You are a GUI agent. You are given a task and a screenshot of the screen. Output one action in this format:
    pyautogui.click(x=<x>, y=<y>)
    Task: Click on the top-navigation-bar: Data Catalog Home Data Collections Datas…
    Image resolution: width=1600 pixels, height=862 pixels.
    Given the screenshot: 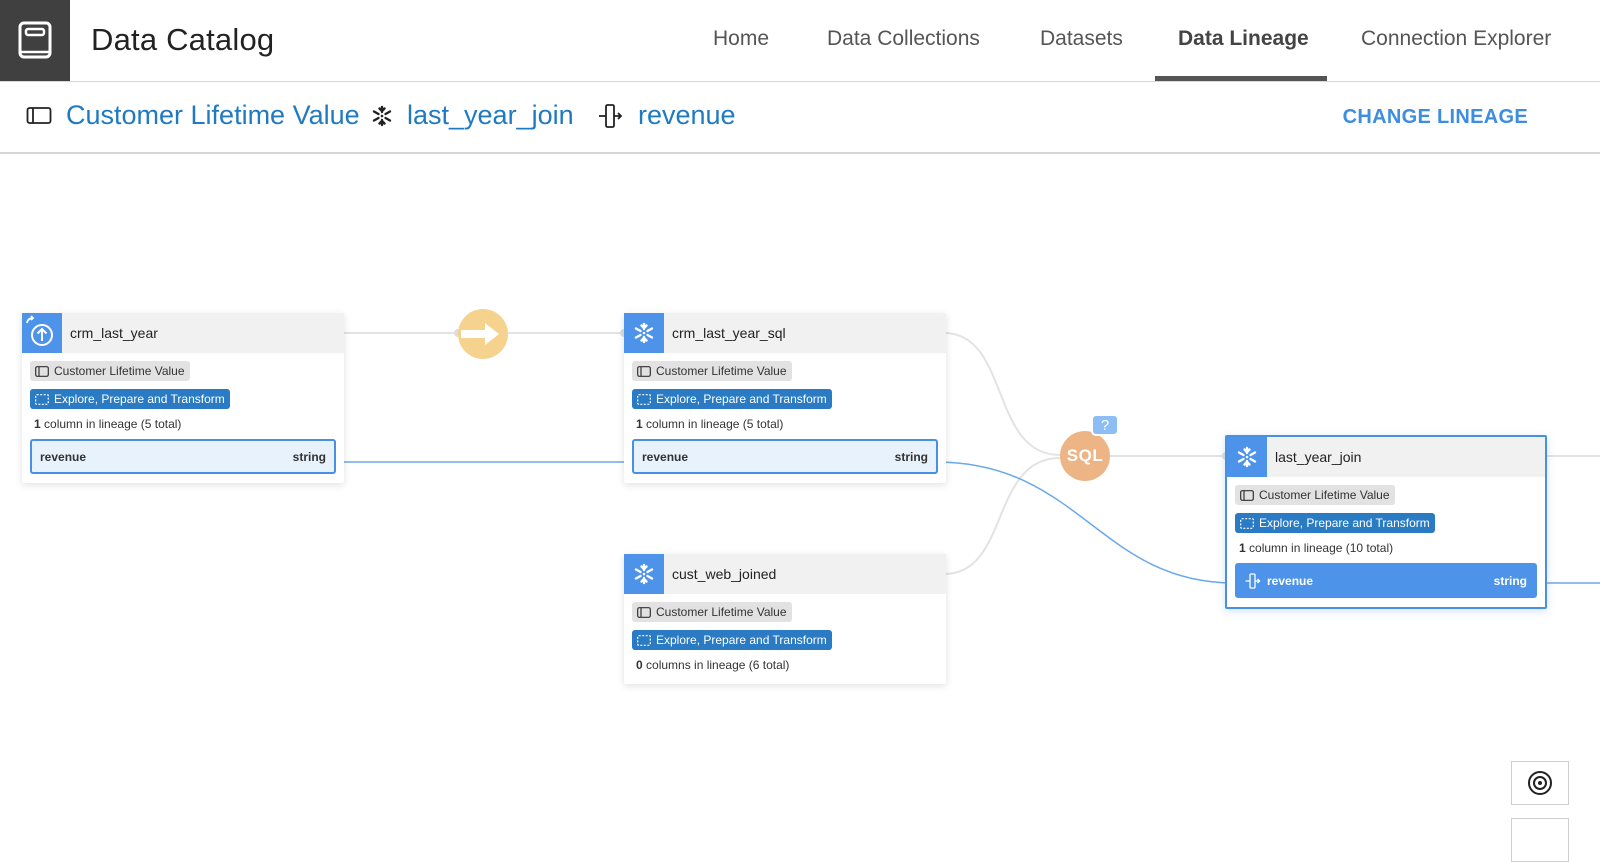 What is the action you would take?
    pyautogui.click(x=800, y=41)
    